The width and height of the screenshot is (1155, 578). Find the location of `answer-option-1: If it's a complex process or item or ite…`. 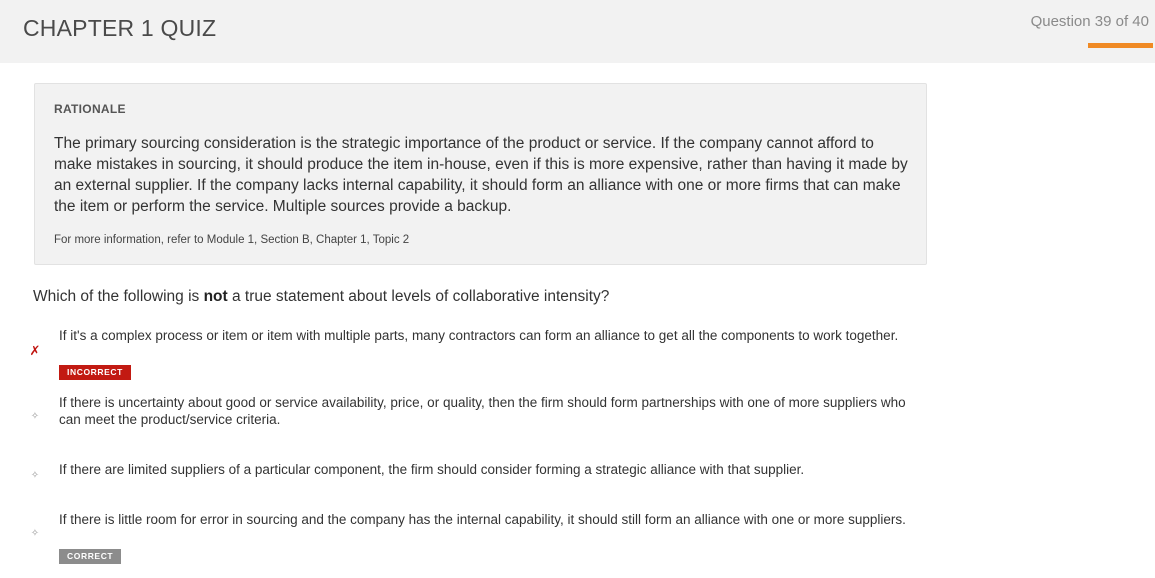

answer-option-1: If it's a complex process or item or ite… is located at coordinates (494, 335).